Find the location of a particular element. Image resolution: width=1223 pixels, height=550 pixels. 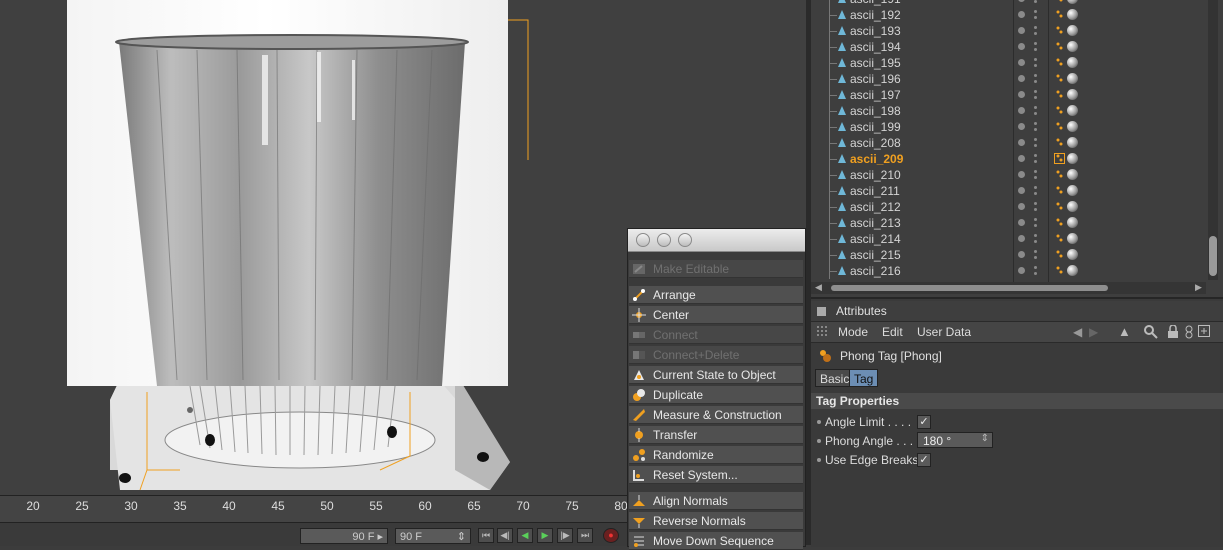

object-name: ascii_192 is located at coordinates (875, 15).